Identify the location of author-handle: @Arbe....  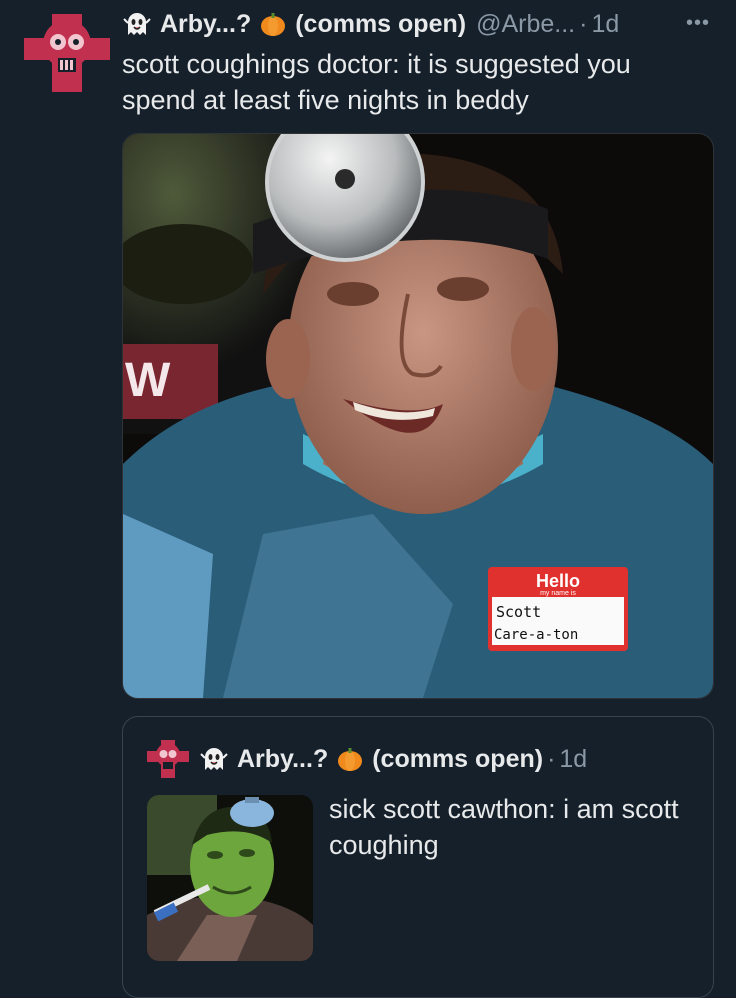
(525, 24).